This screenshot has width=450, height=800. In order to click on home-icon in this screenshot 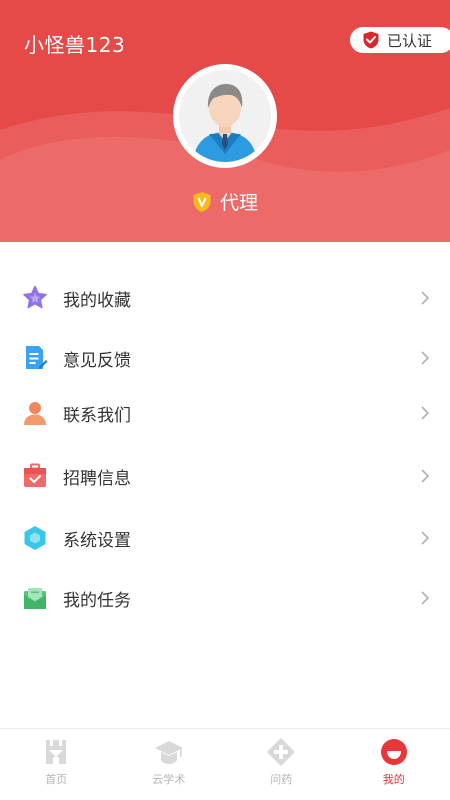, I will do `click(56, 752)`.